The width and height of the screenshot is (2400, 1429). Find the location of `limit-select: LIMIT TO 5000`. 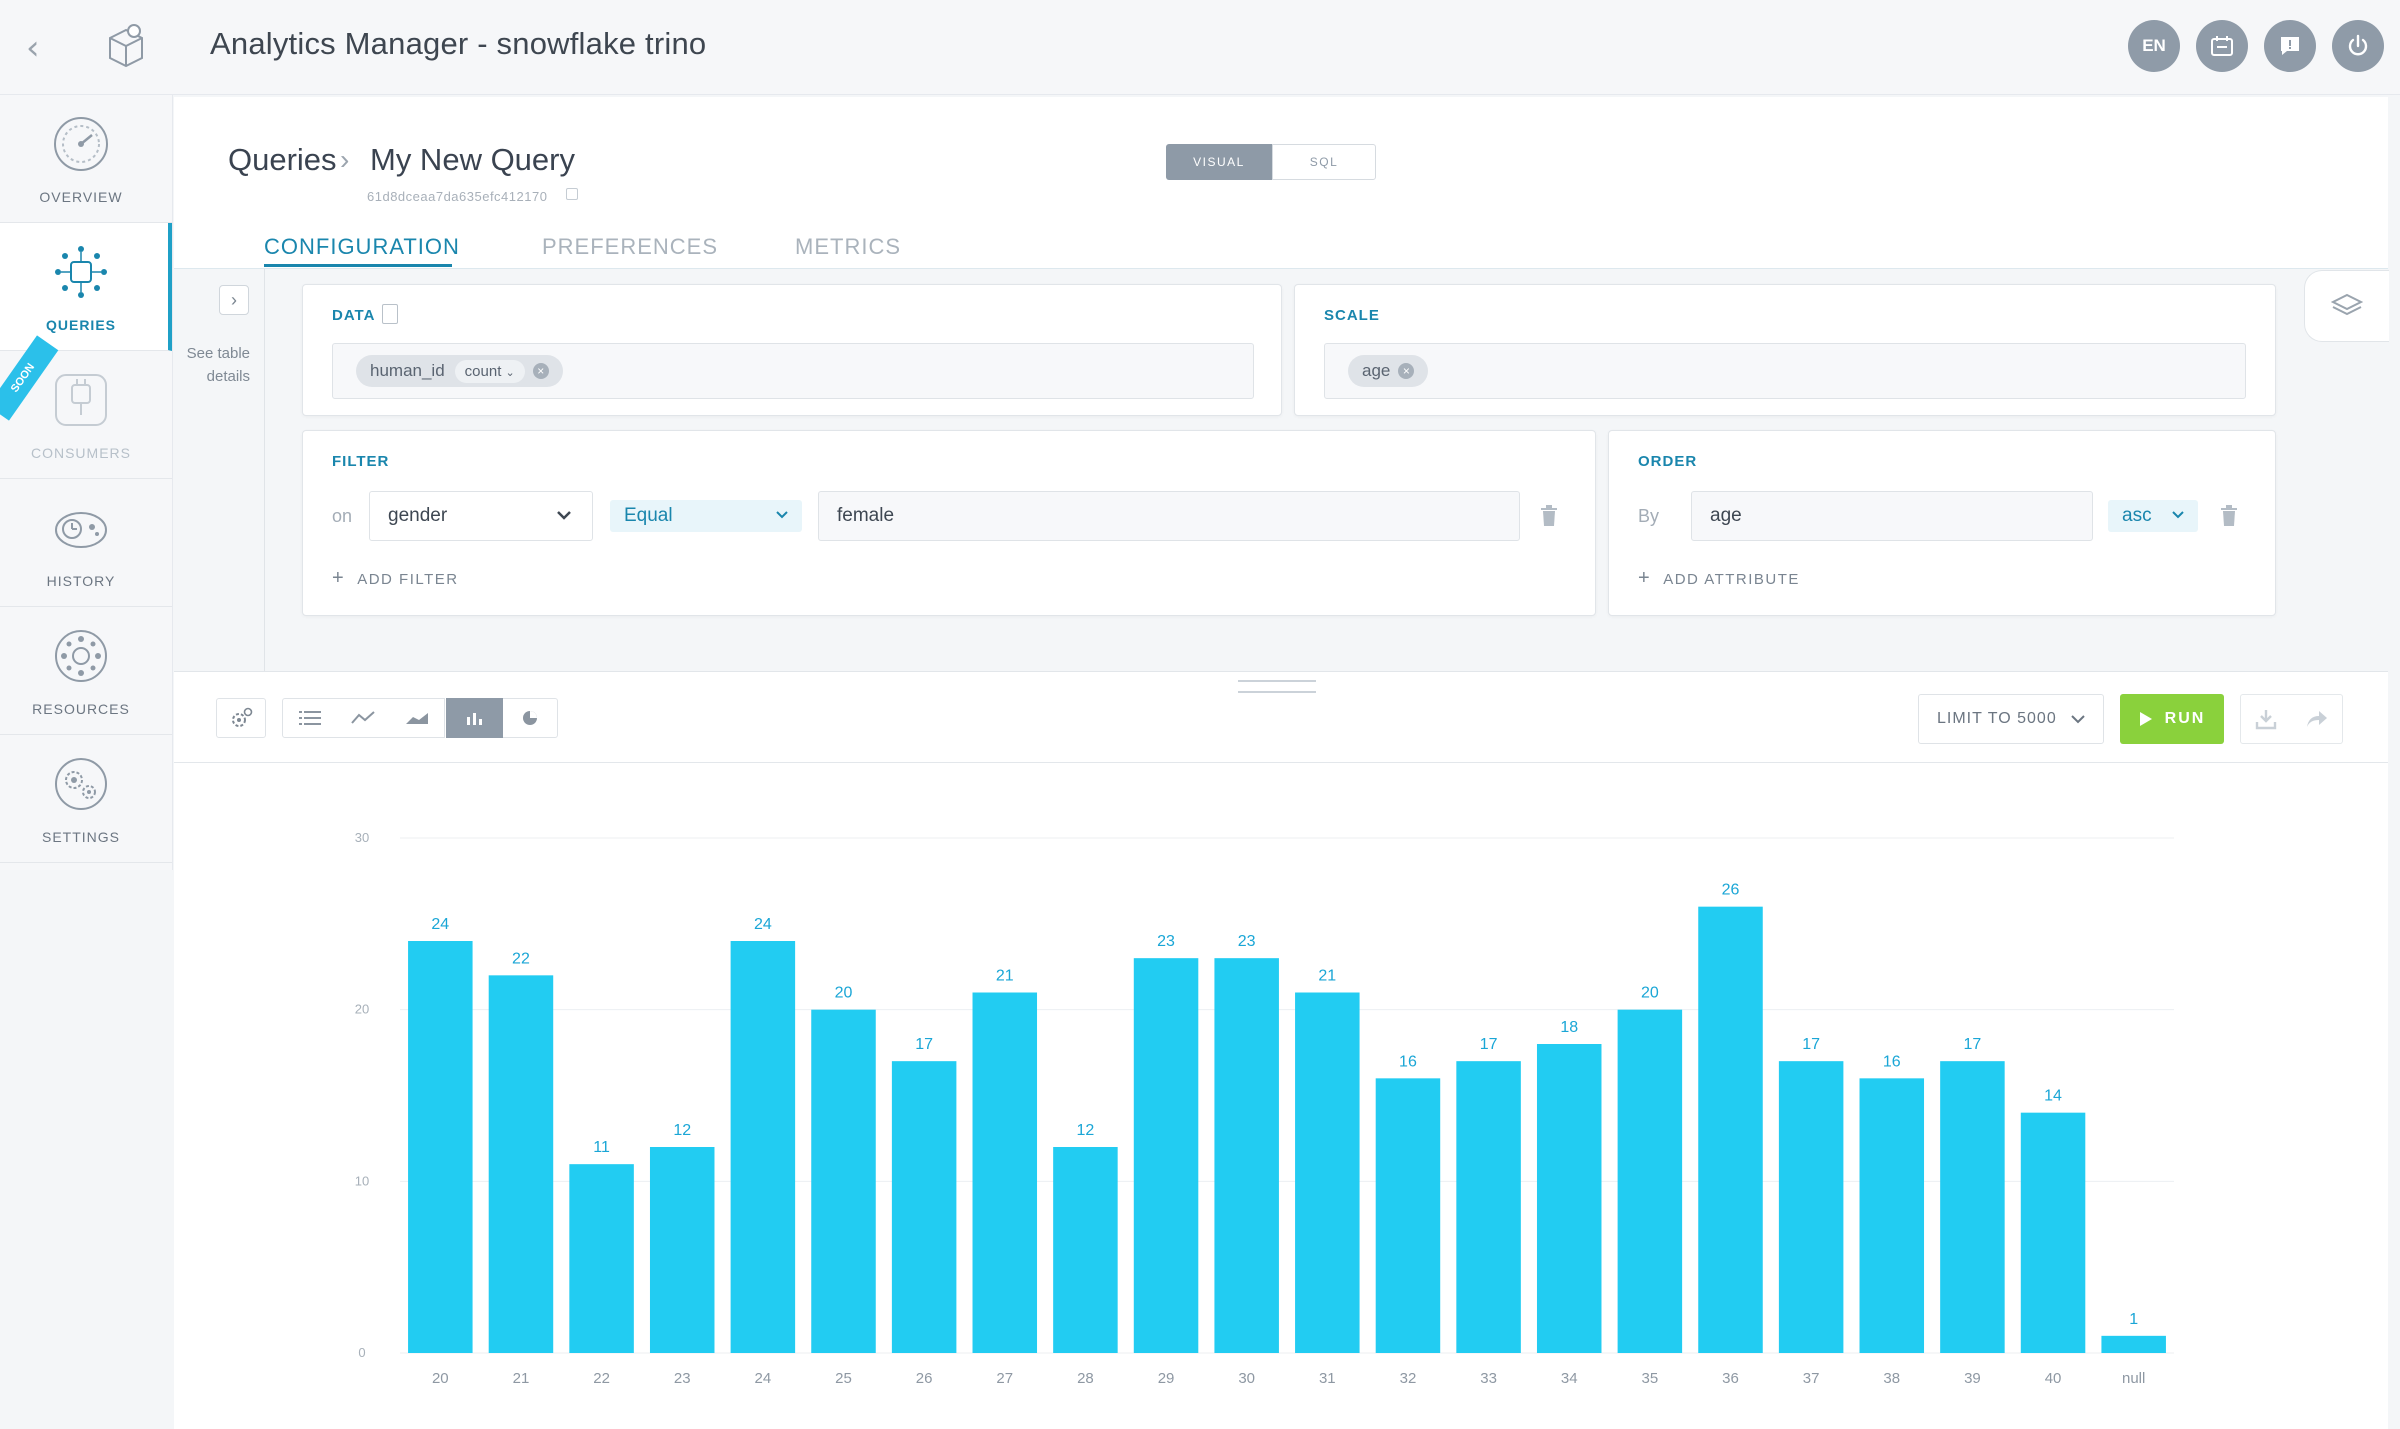

limit-select: LIMIT TO 5000 is located at coordinates (2011, 719).